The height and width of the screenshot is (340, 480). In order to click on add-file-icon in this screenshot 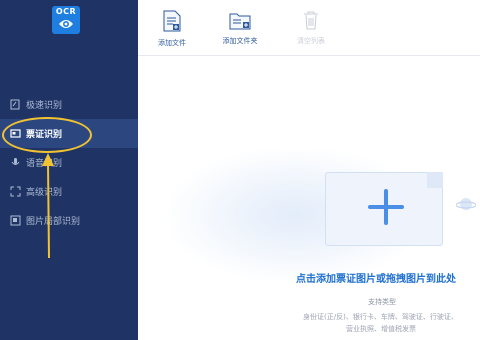, I will do `click(172, 21)`.